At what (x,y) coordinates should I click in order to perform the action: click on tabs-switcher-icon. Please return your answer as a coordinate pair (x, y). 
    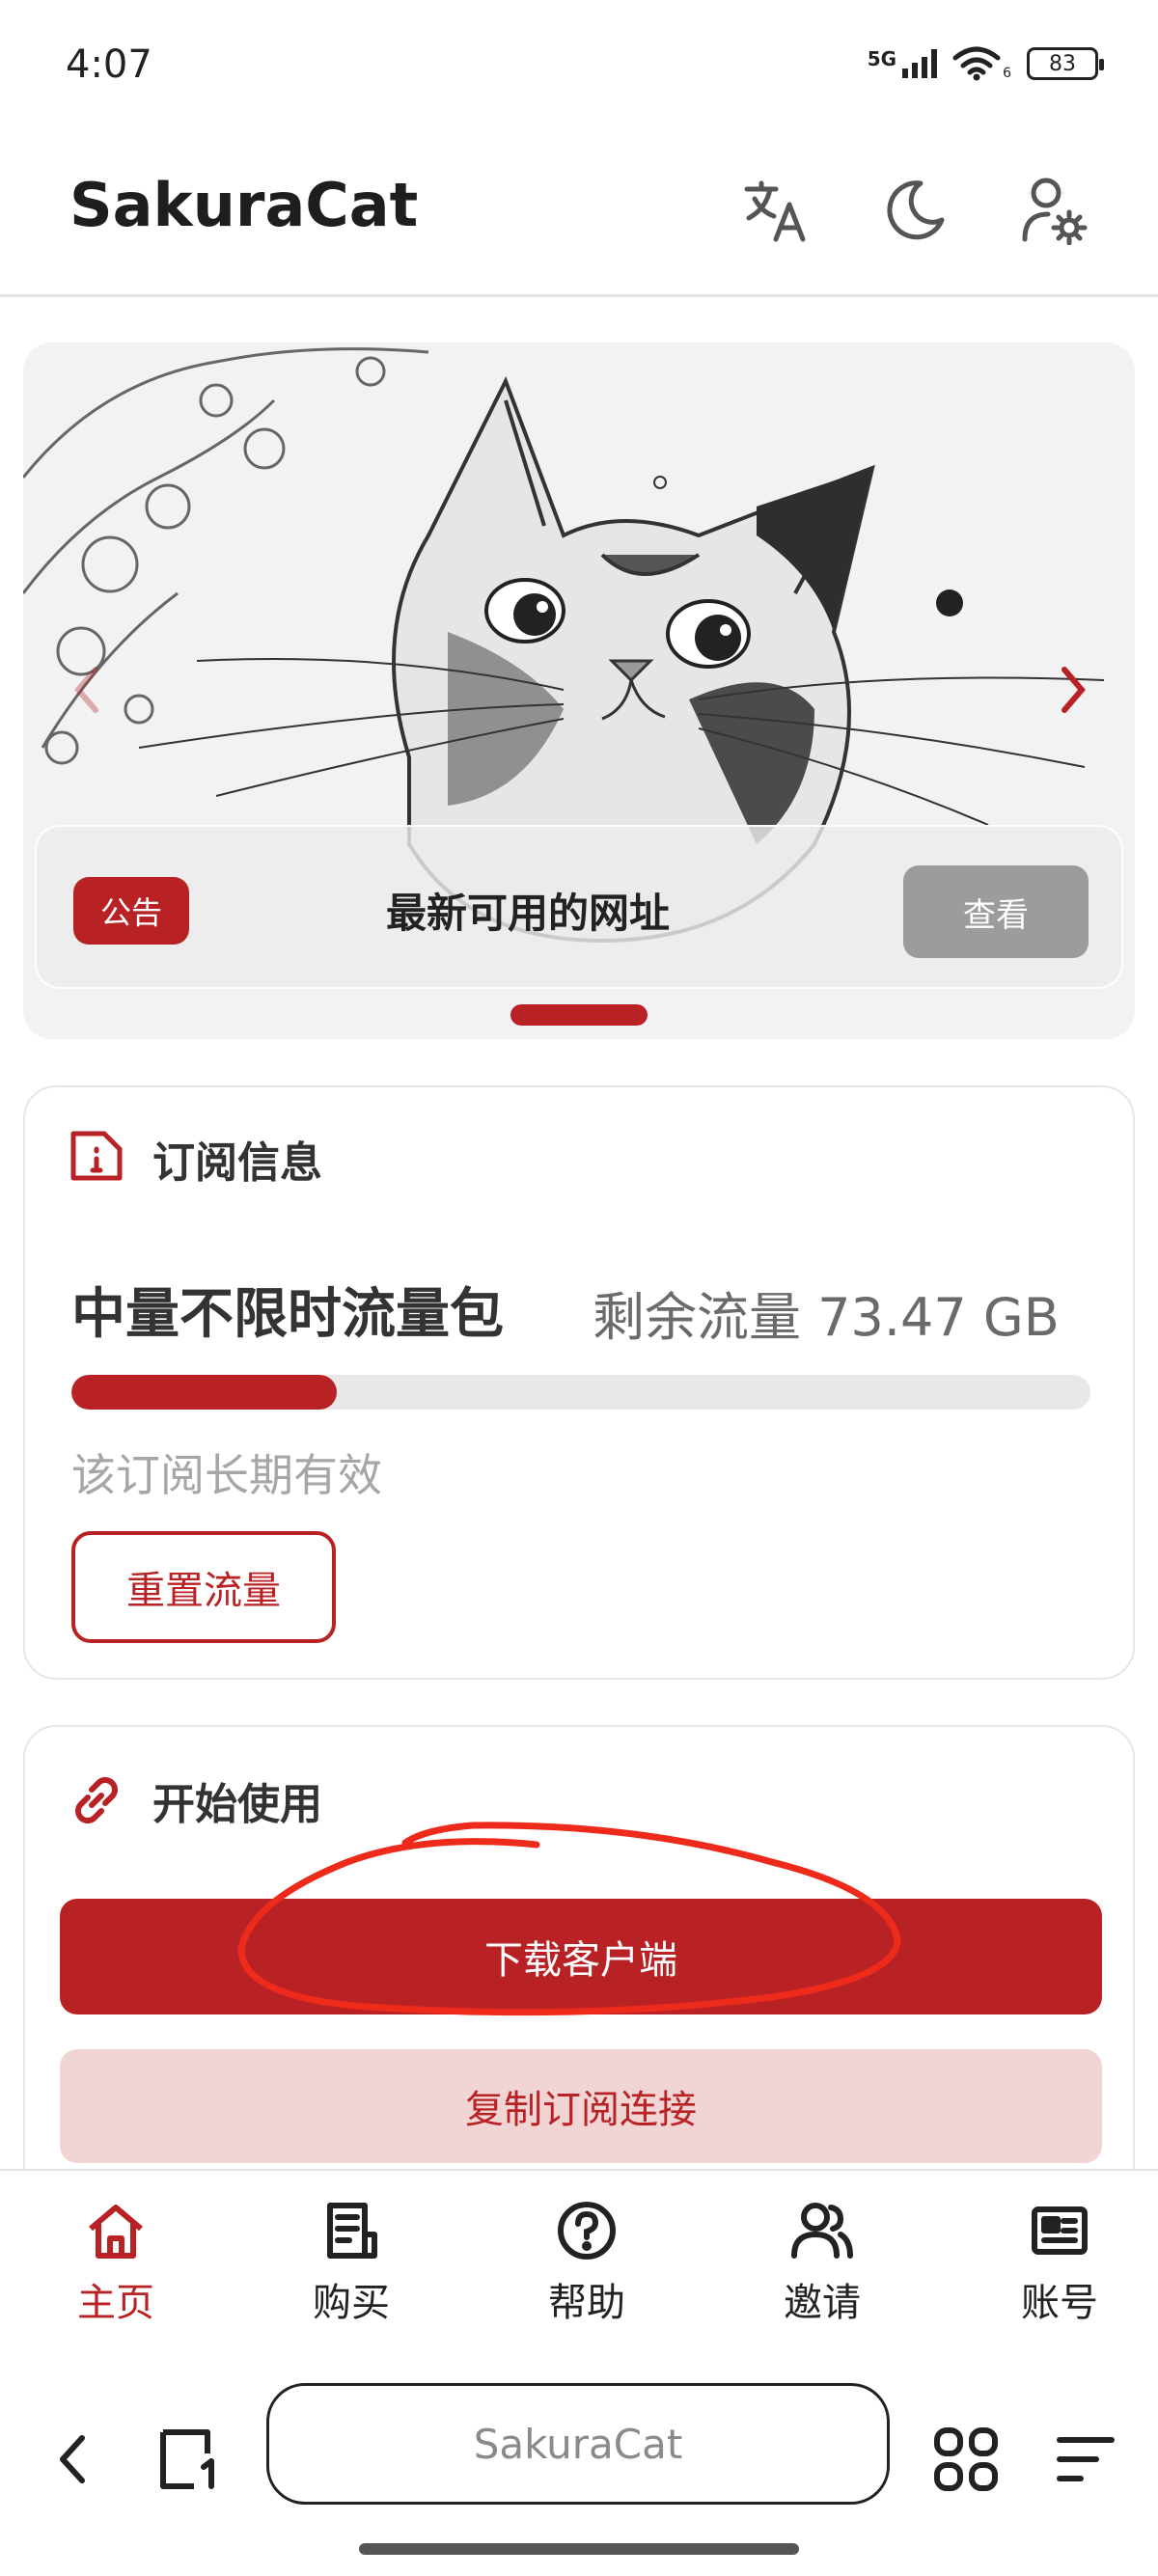
    Looking at the image, I should click on (190, 2459).